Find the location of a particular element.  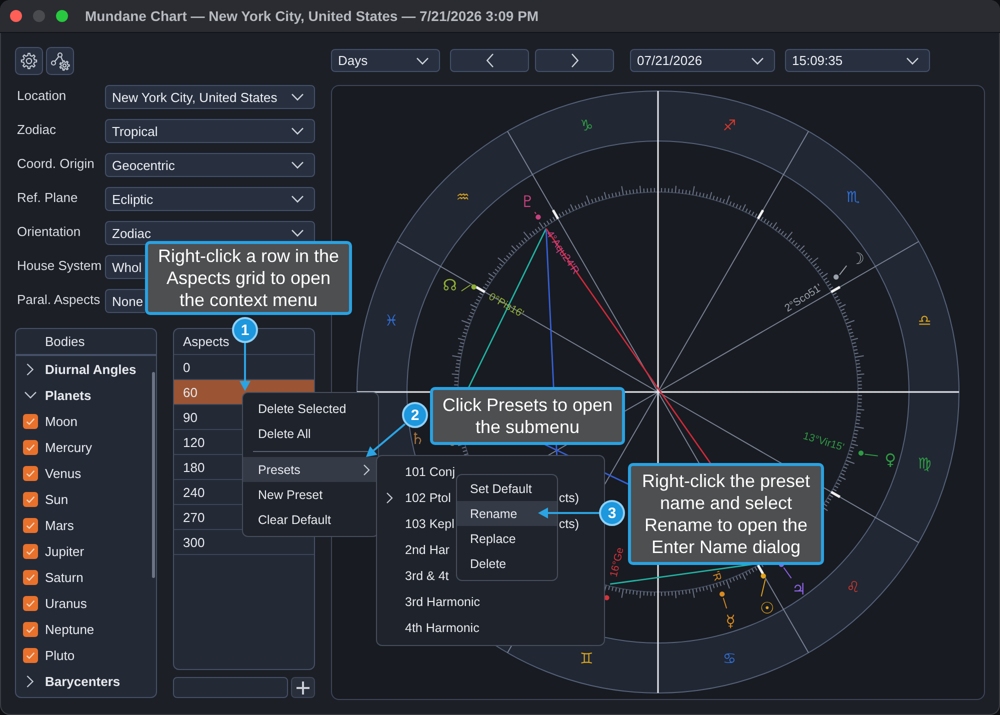

plus-icon is located at coordinates (303, 687).